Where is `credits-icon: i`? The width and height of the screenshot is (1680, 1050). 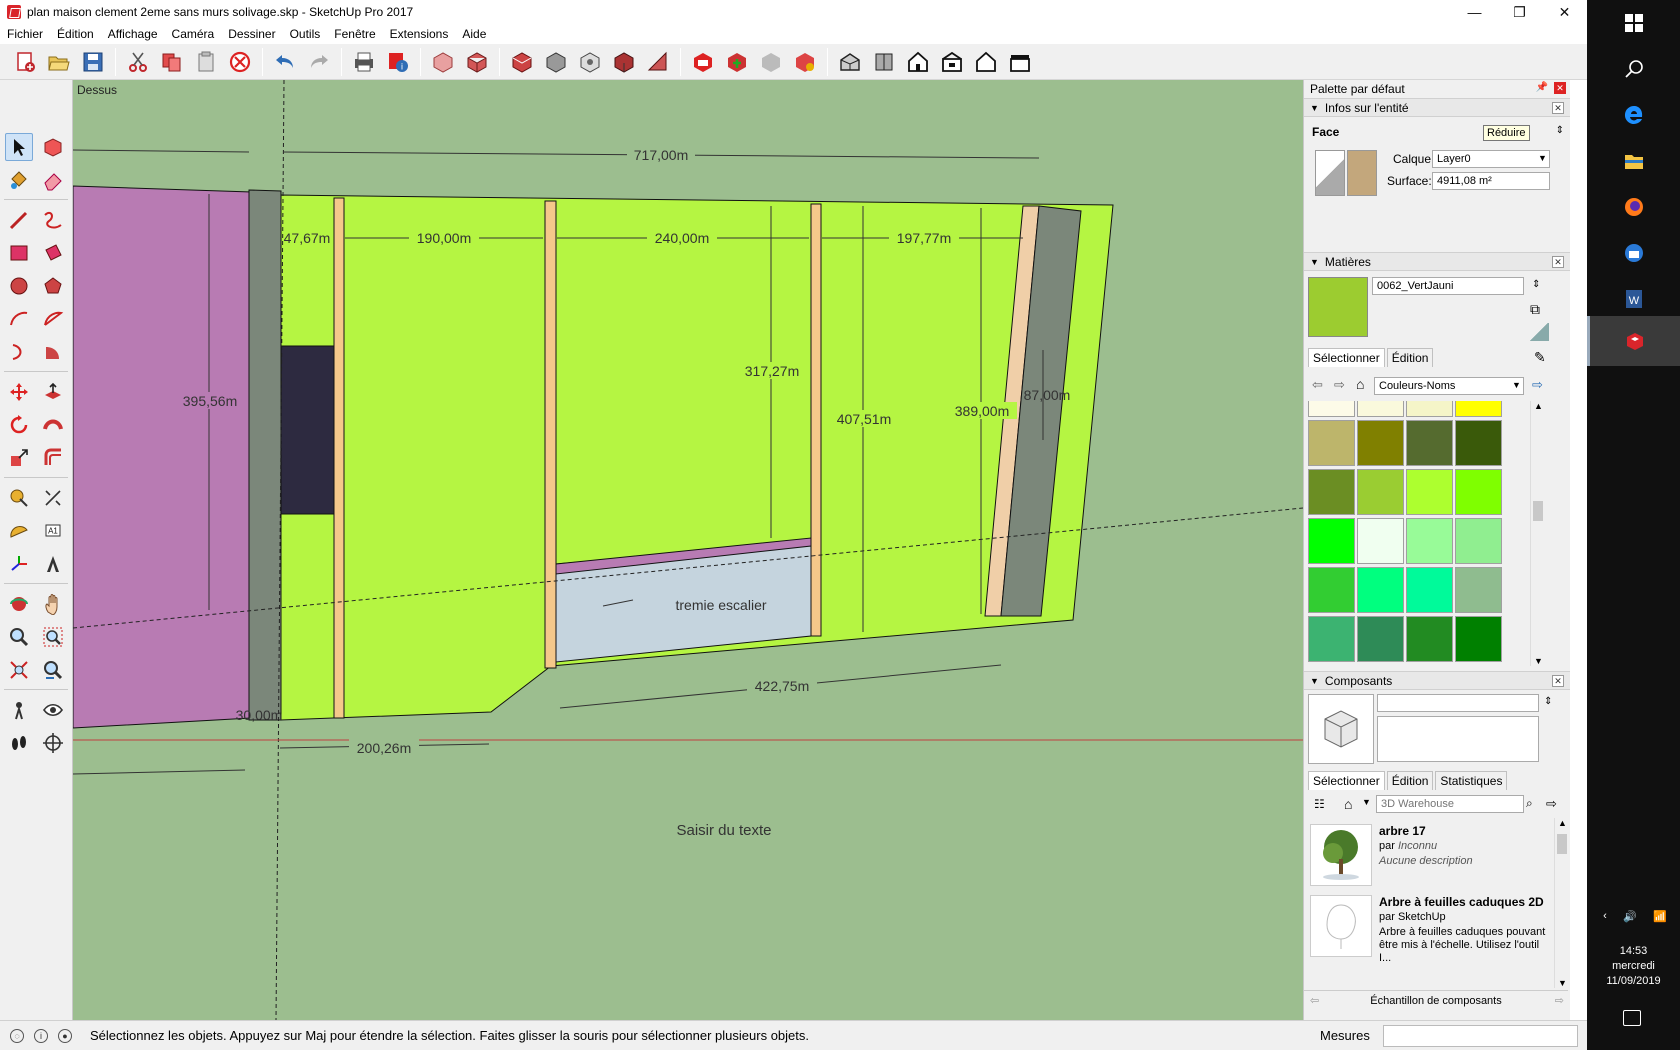 credits-icon: i is located at coordinates (41, 1035).